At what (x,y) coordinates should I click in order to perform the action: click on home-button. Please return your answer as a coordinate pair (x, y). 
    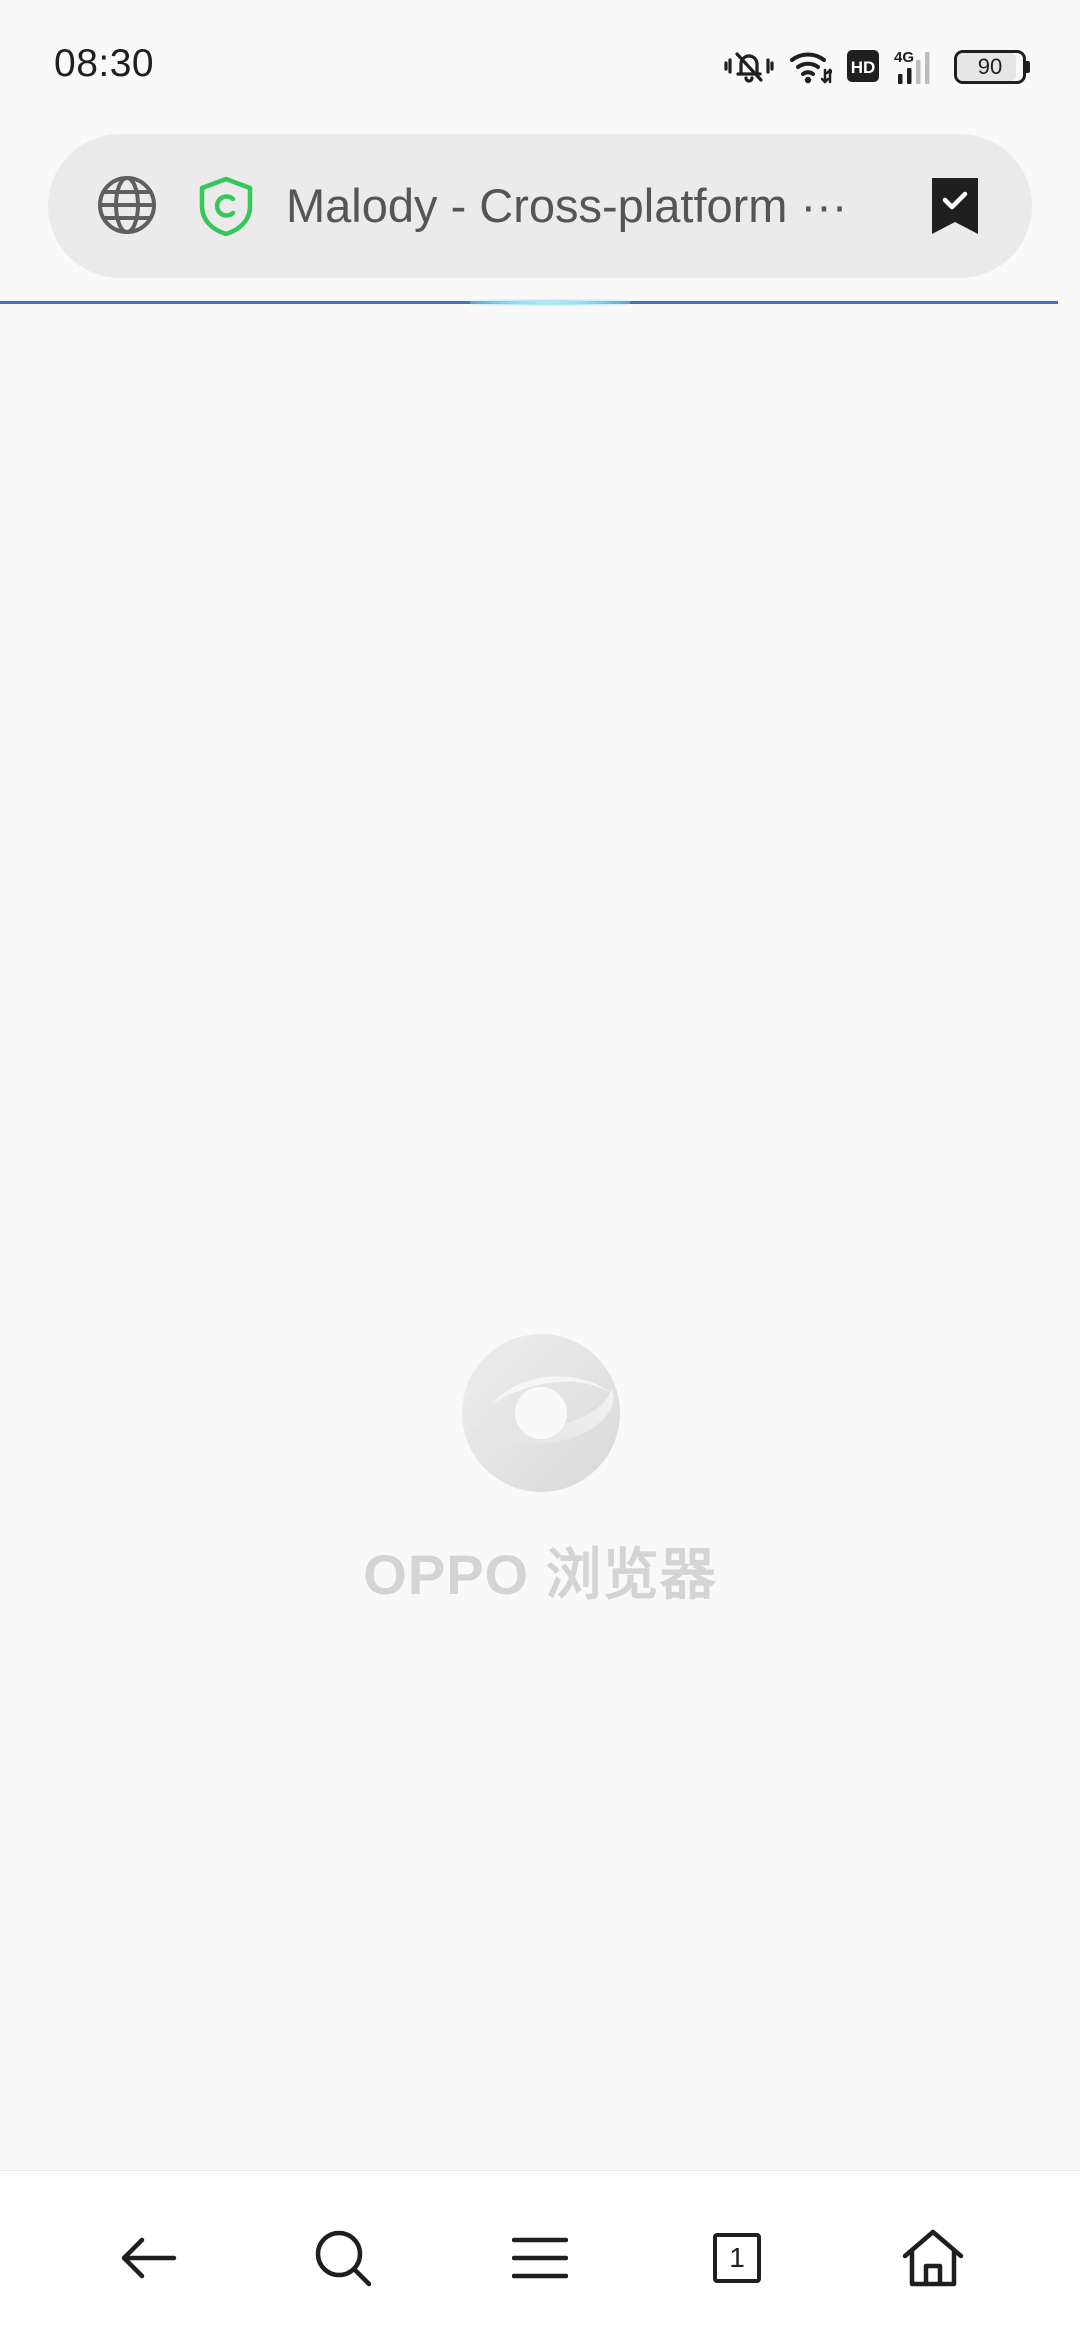
    Looking at the image, I should click on (933, 2258).